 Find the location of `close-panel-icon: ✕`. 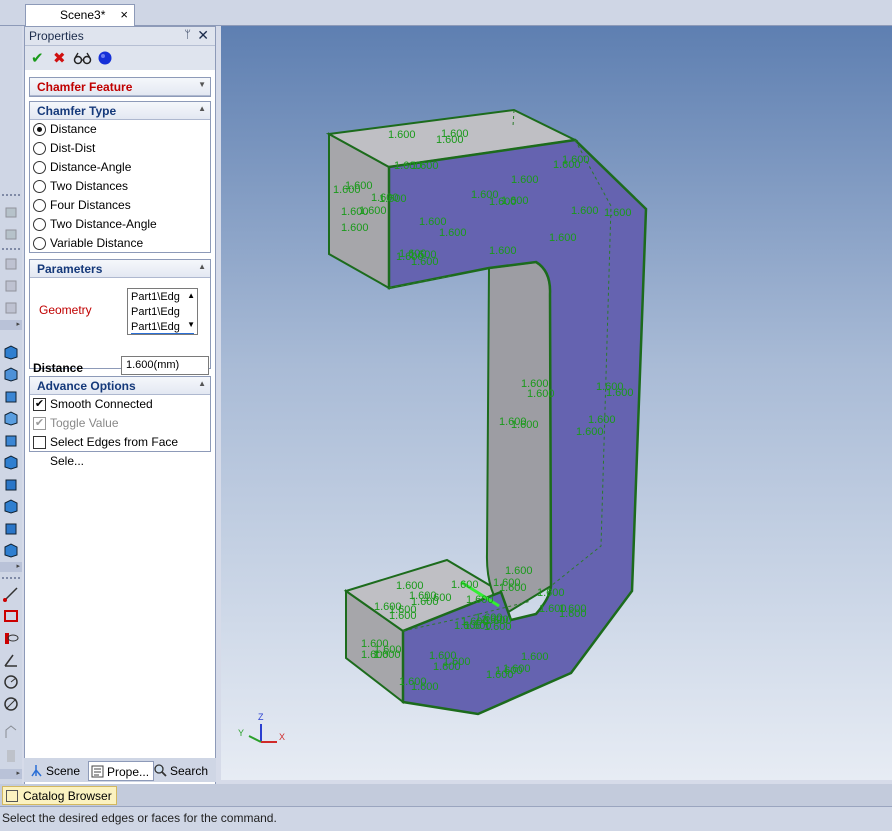

close-panel-icon: ✕ is located at coordinates (203, 35).